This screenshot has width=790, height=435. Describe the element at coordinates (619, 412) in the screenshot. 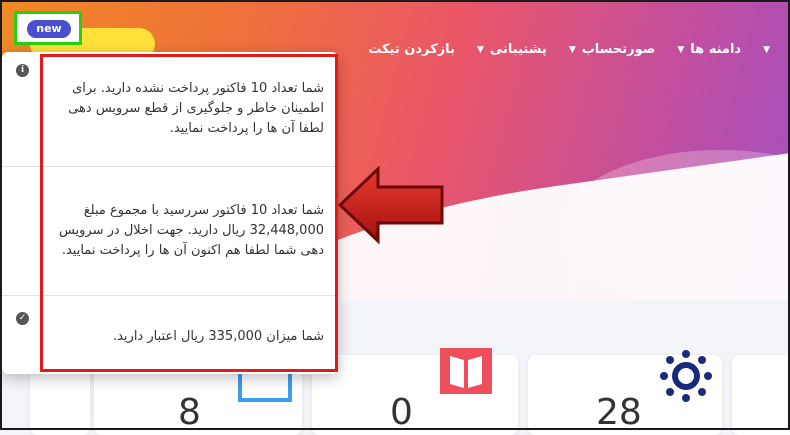

I see `stat-value: 28` at that location.